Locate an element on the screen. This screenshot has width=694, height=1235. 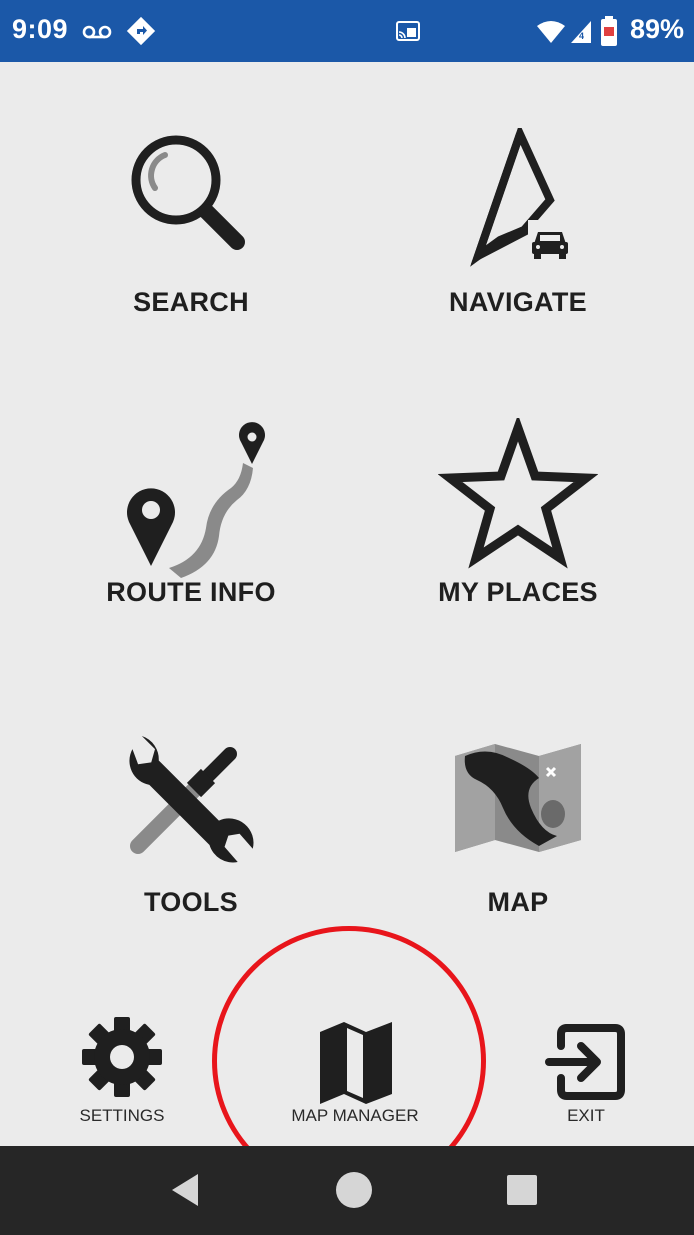
my-places-tile: MY PLACES is located at coordinates (518, 543).